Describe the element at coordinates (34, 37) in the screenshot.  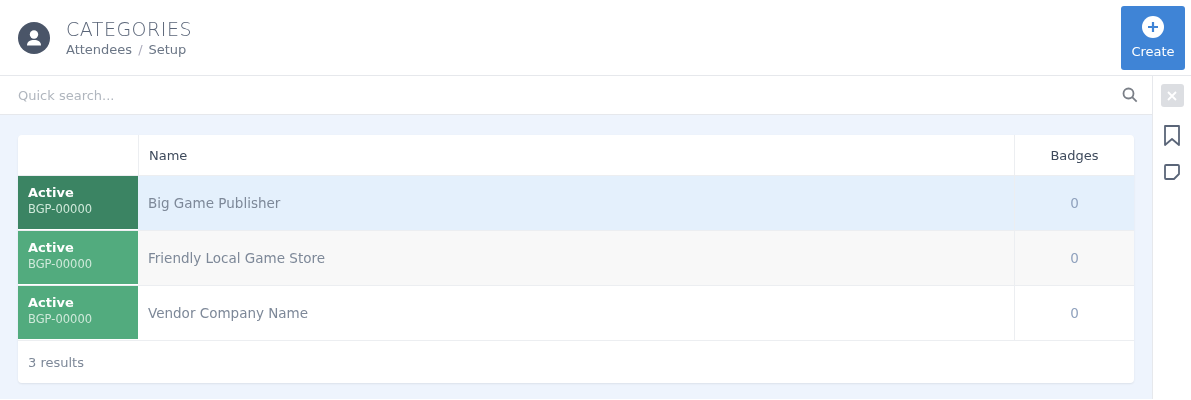
I see `user-avatar-icon` at that location.